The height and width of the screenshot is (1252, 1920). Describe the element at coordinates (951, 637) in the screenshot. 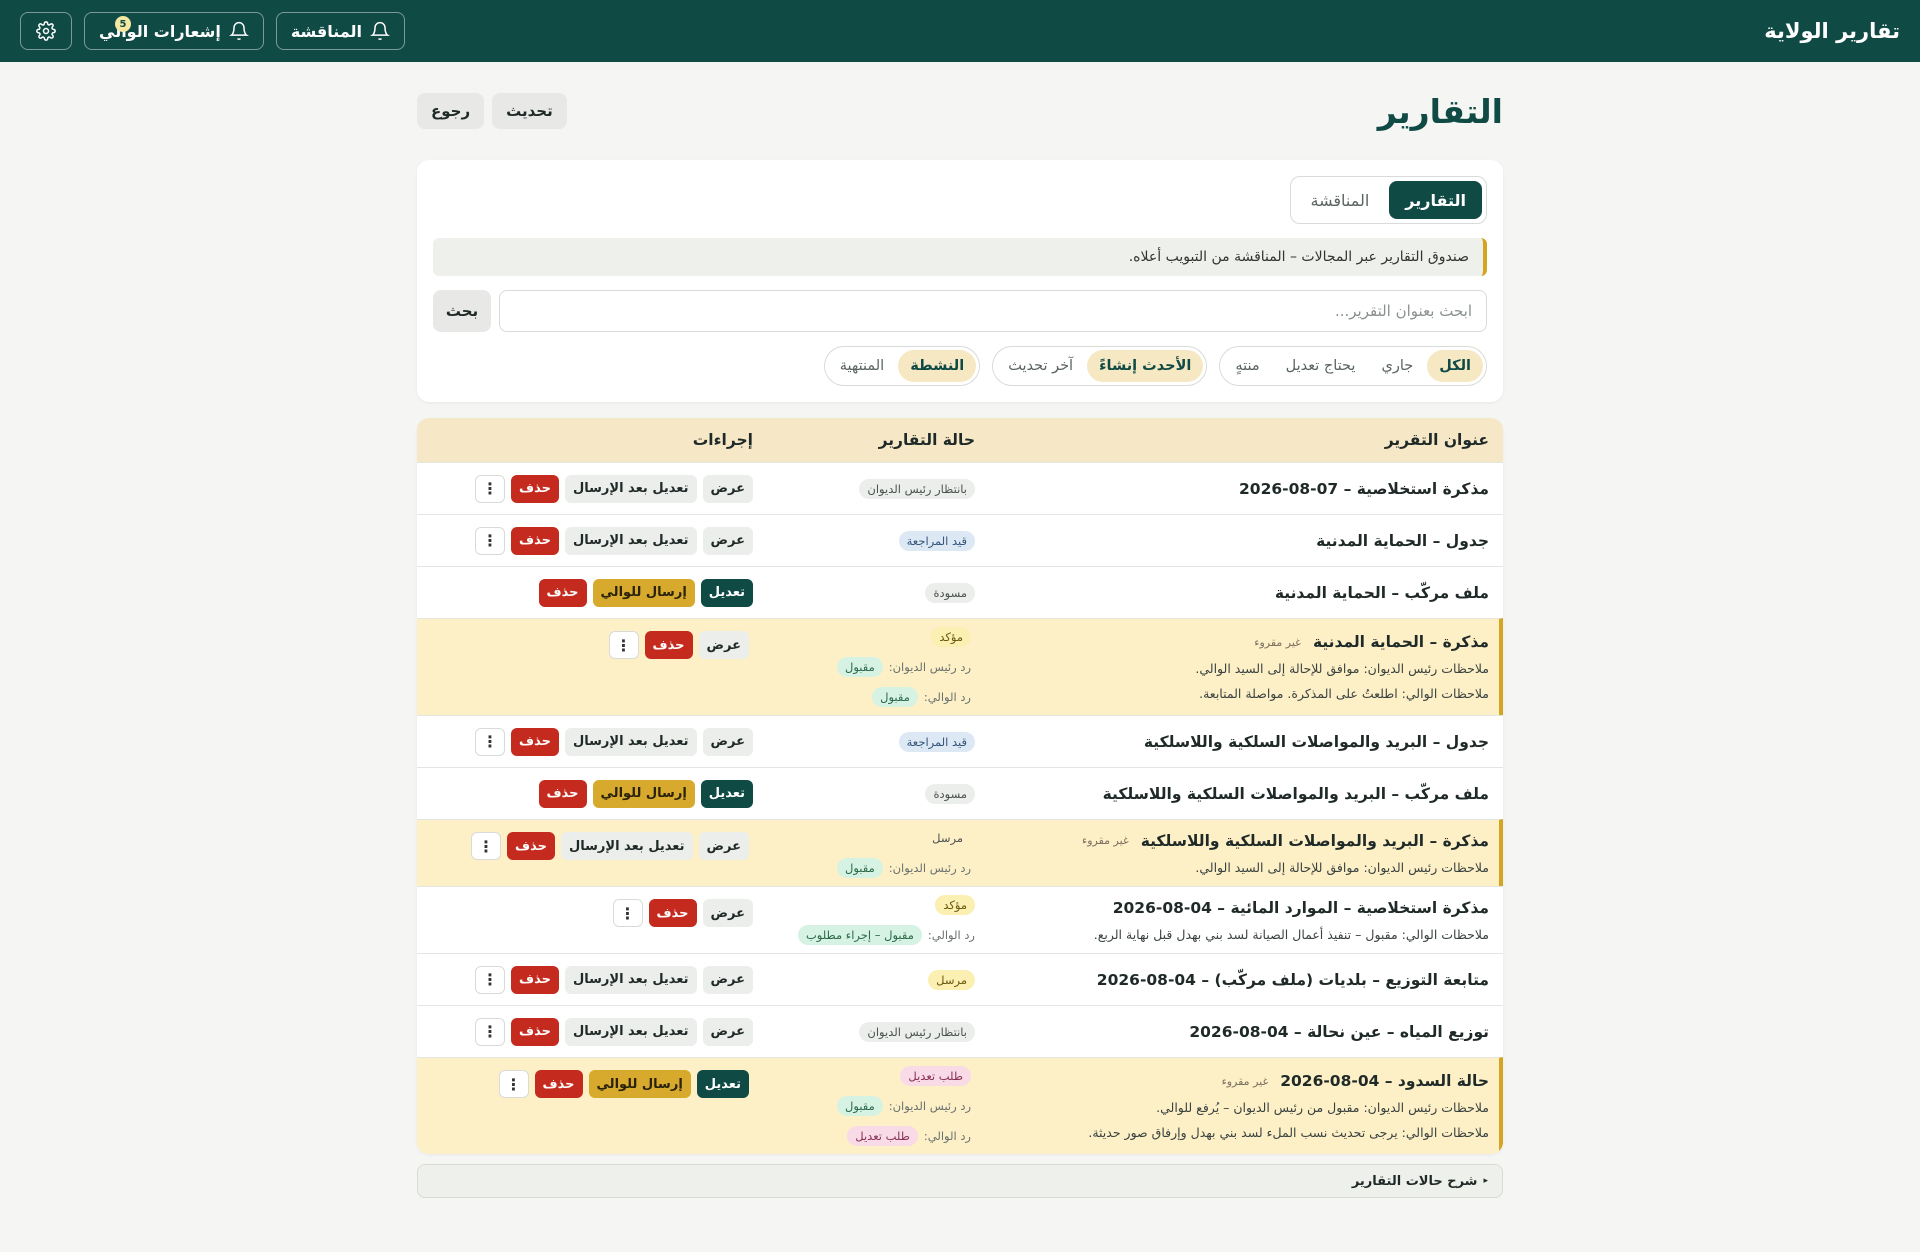

I see `status-badge: مؤكد` at that location.